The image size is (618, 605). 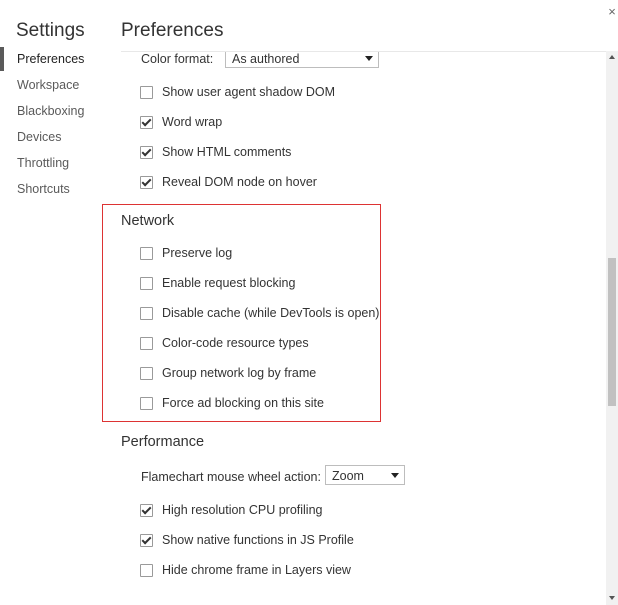 What do you see at coordinates (177, 59) in the screenshot?
I see `color-format-label: Color format:` at bounding box center [177, 59].